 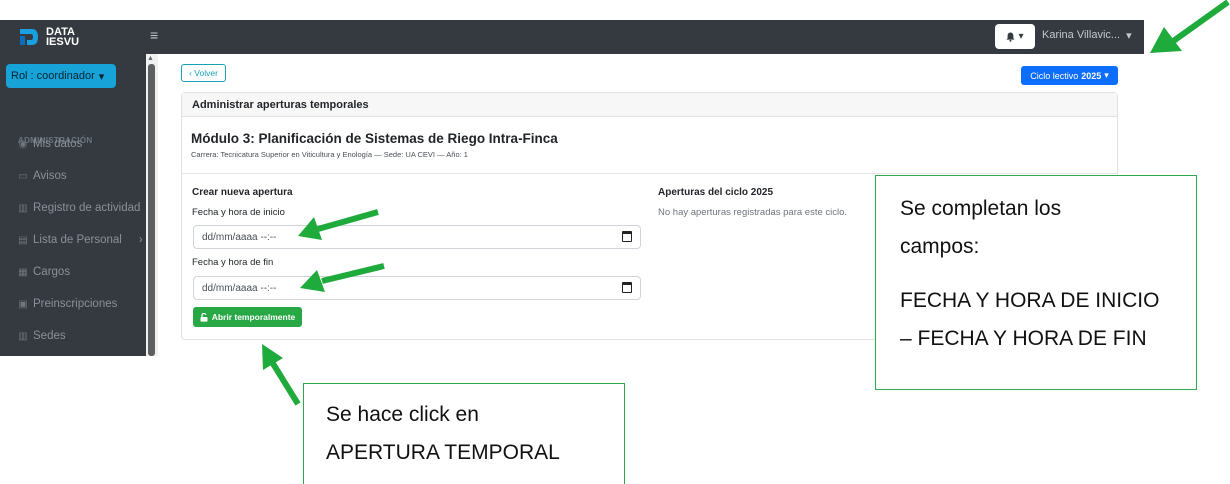 I want to click on sidebar-item-label: Lista de Personal, so click(x=77, y=240).